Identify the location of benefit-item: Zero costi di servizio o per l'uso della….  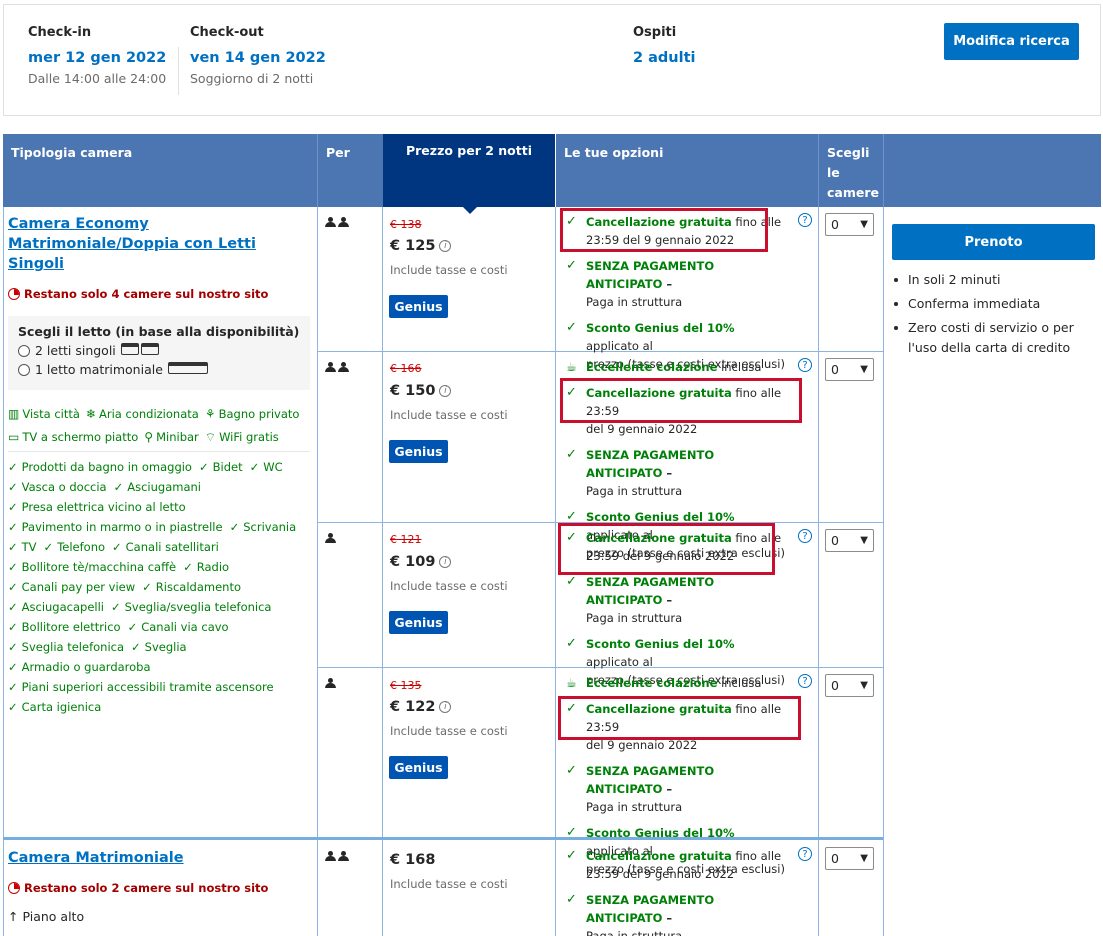
(992, 338).